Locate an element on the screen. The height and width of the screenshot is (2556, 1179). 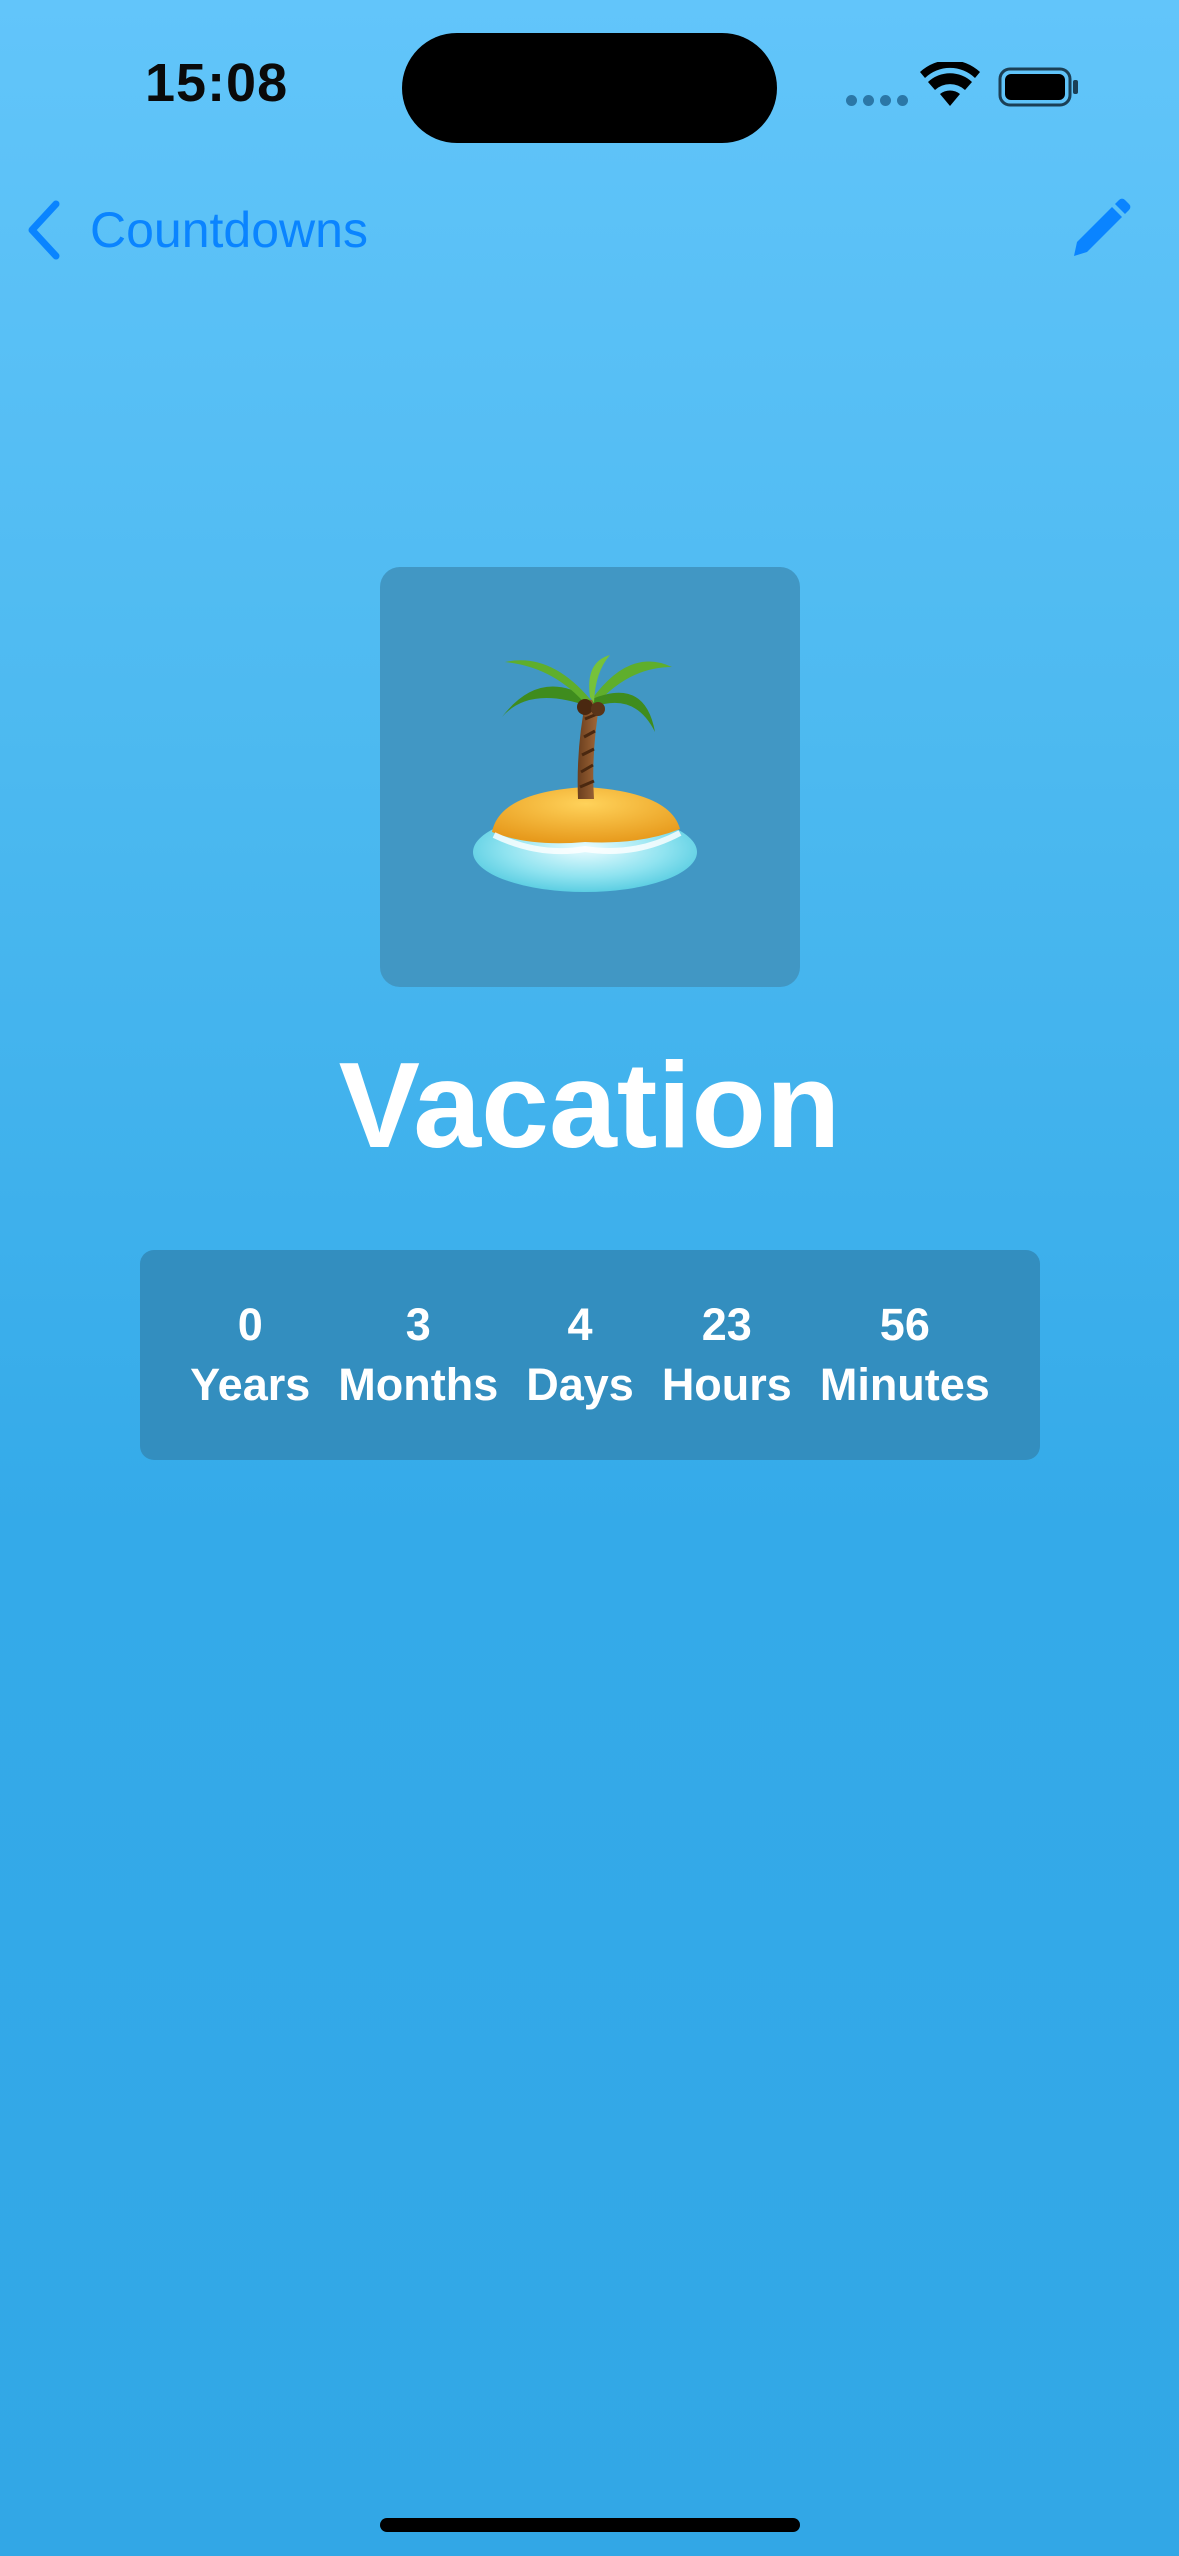
desert-island-icon is located at coordinates (585, 773).